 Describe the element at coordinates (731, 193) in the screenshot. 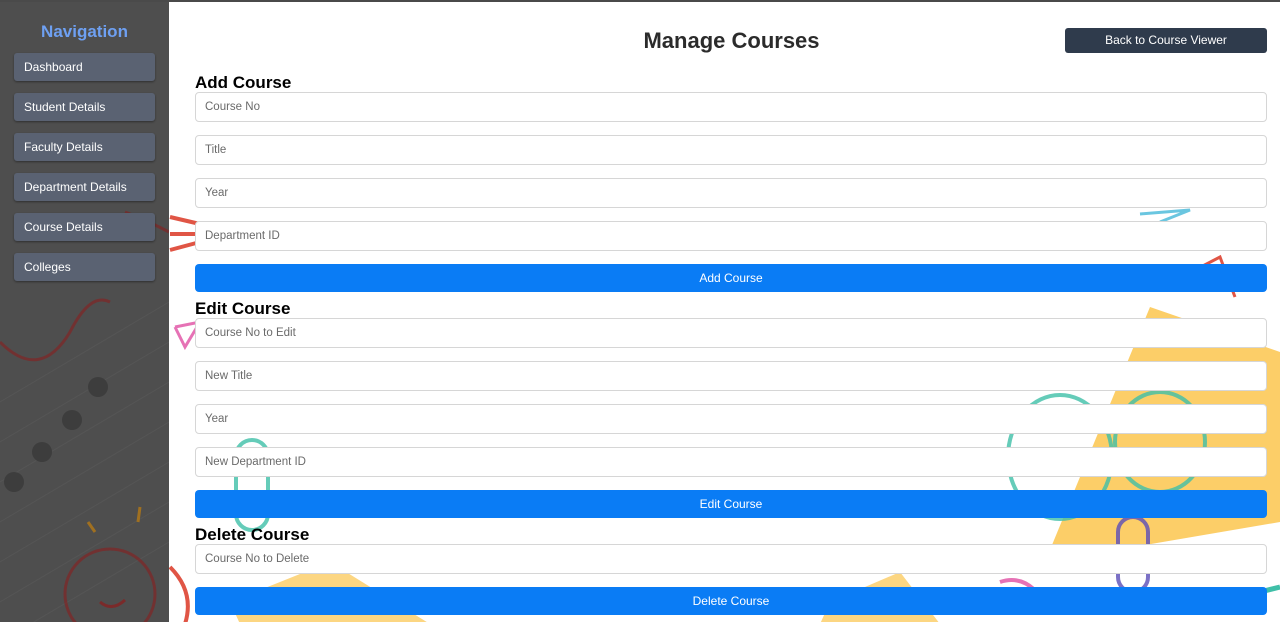

I see `add-year-field` at that location.